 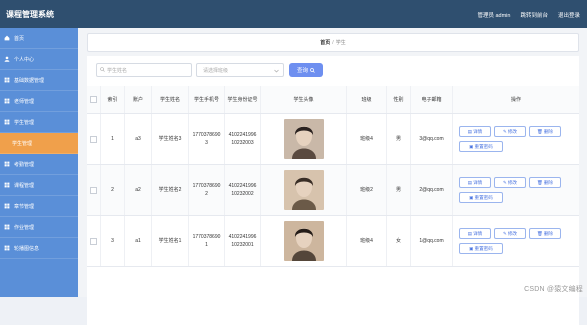 What do you see at coordinates (399, 190) in the screenshot?
I see `cell-gender: 男` at bounding box center [399, 190].